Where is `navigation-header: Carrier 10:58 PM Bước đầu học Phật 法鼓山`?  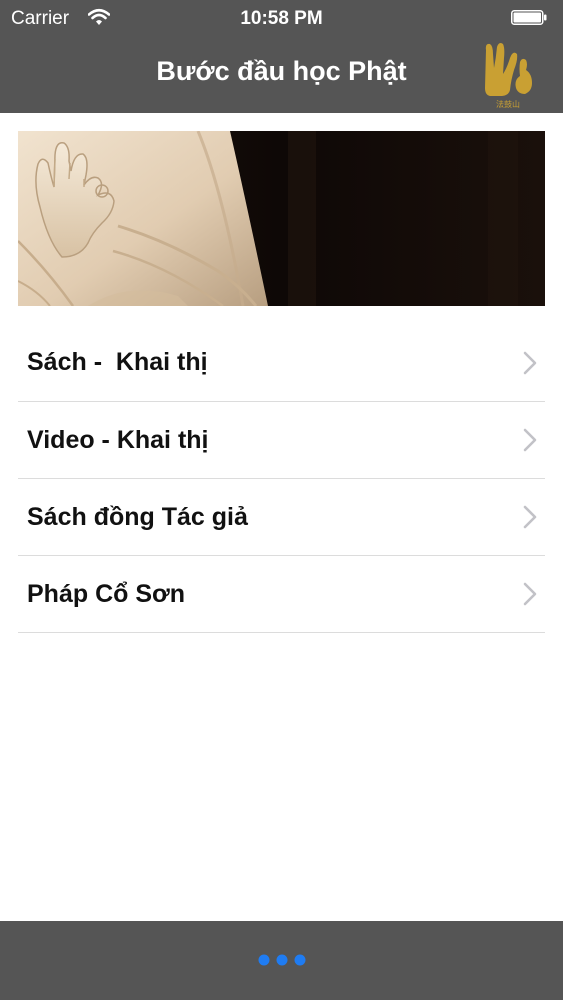 navigation-header: Carrier 10:58 PM Bước đầu học Phật 法鼓山 is located at coordinates (281, 56).